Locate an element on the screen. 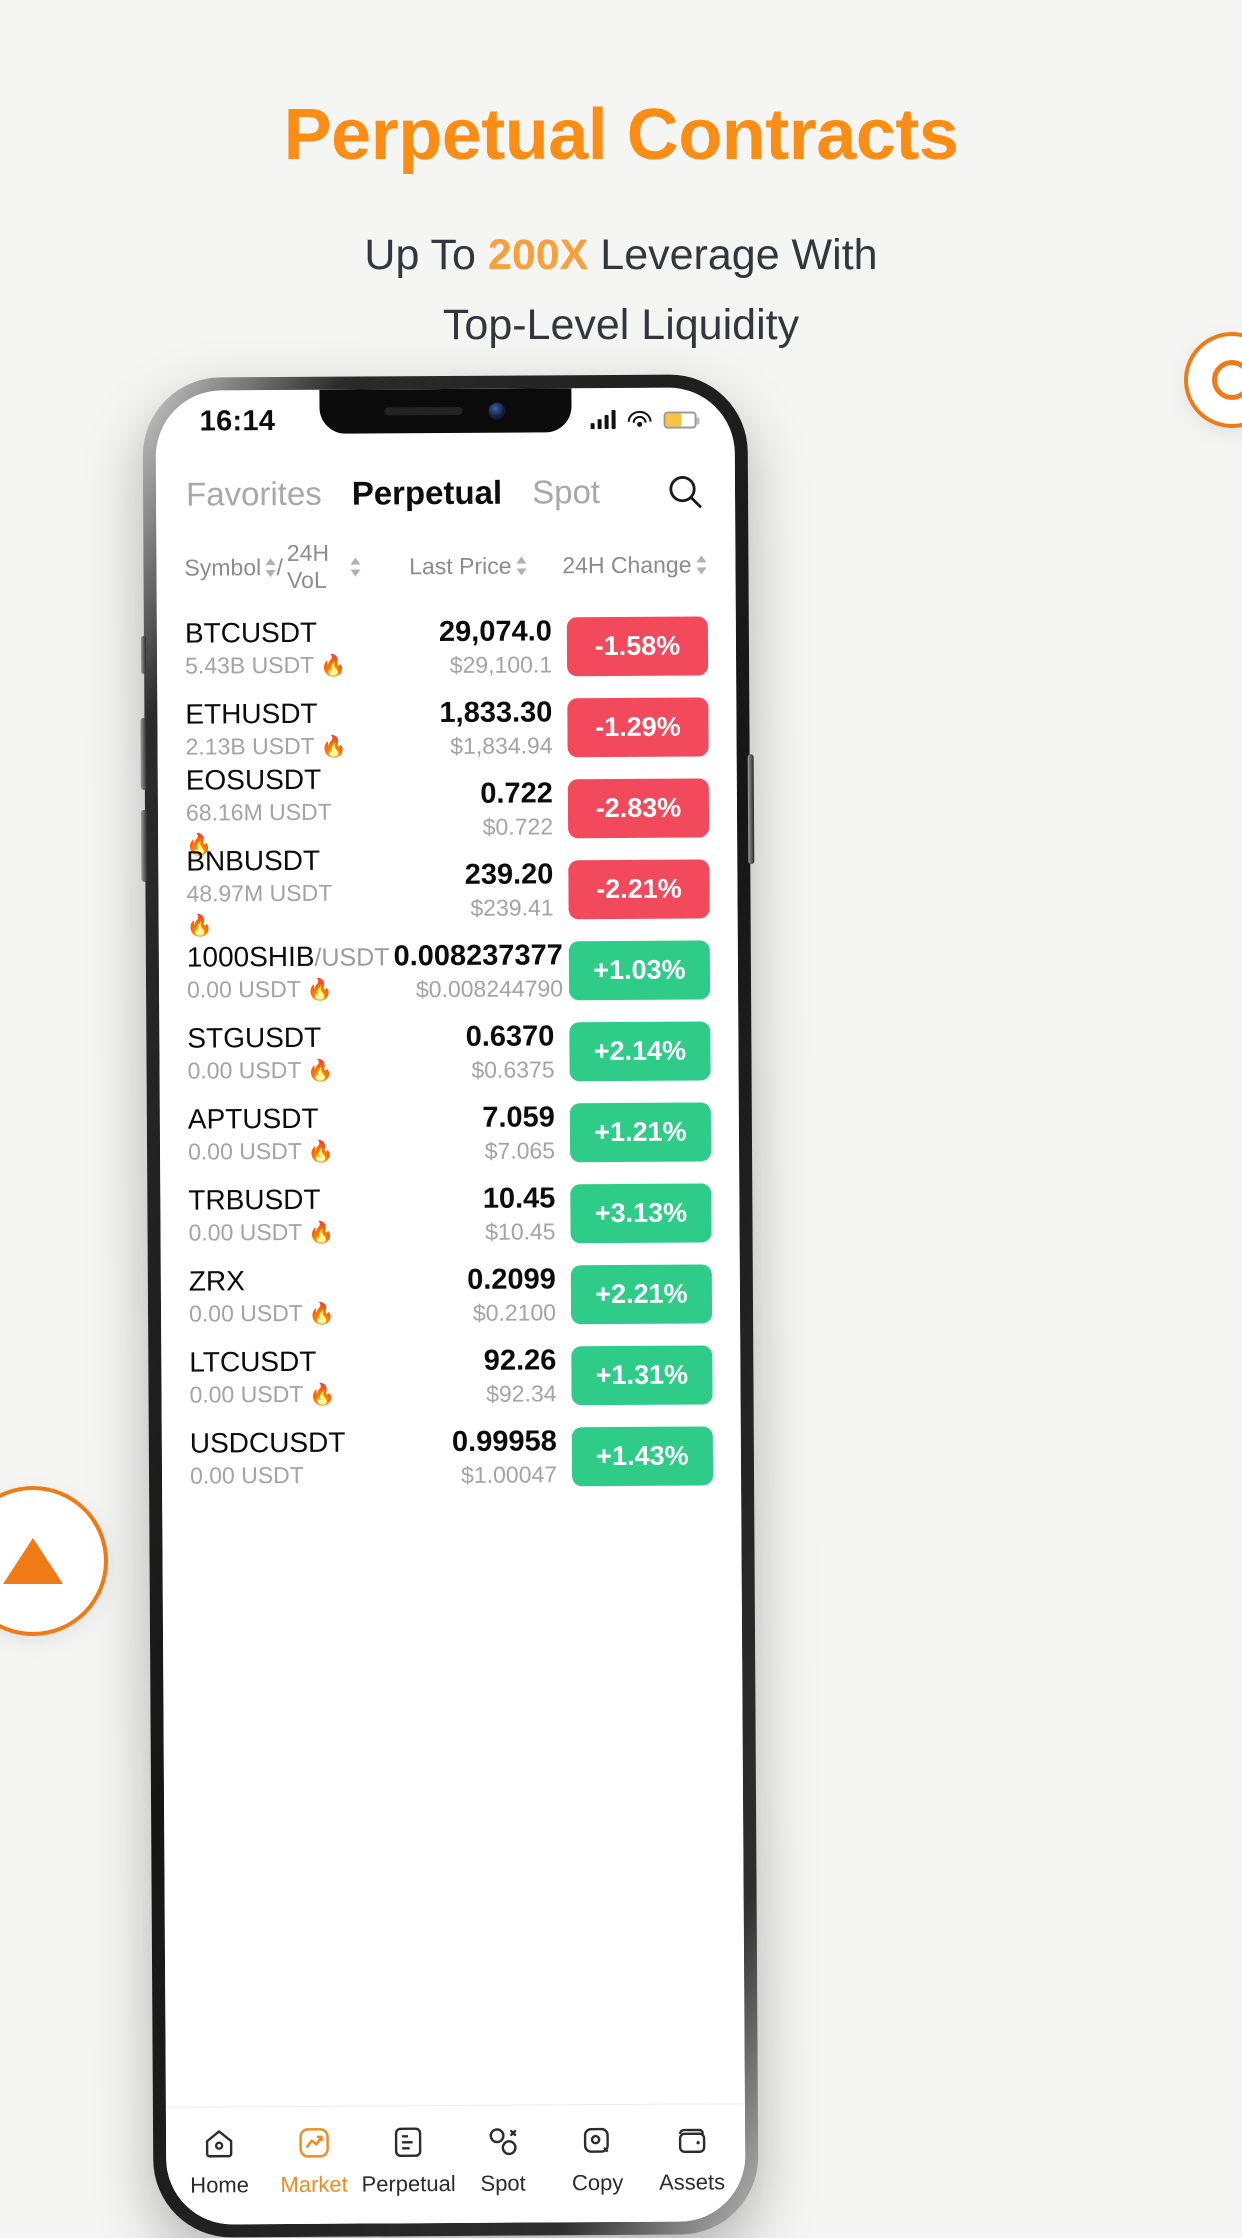 The width and height of the screenshot is (1242, 2238). status-clock: 16:14 is located at coordinates (237, 421).